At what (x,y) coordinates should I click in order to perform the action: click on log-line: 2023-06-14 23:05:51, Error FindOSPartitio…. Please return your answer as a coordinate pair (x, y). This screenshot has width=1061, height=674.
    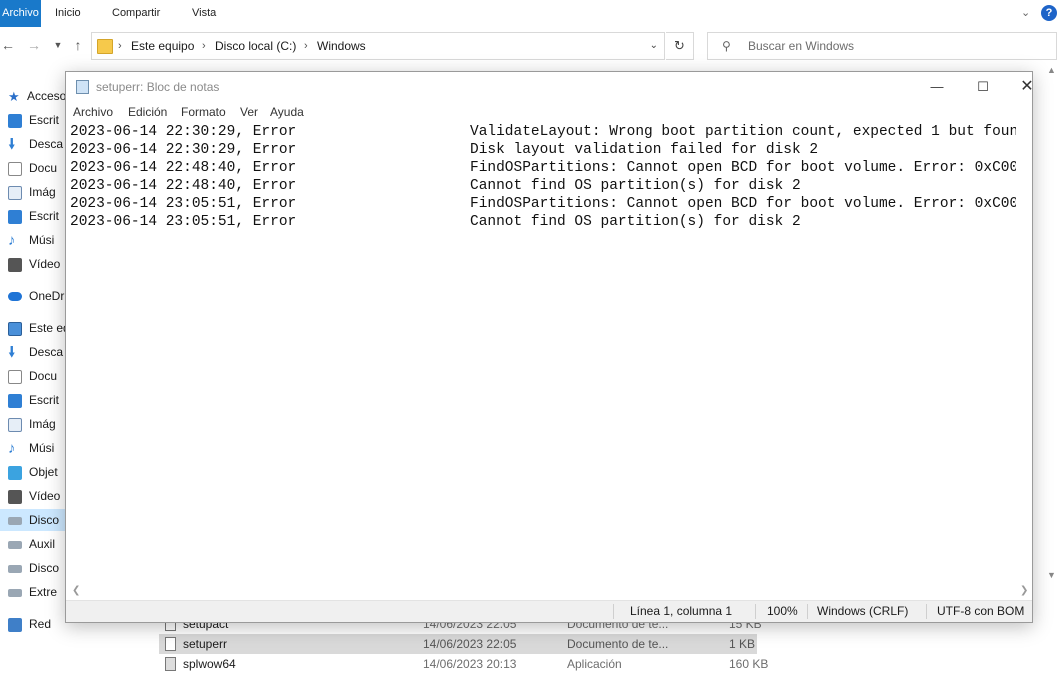
    Looking at the image, I should click on (543, 204).